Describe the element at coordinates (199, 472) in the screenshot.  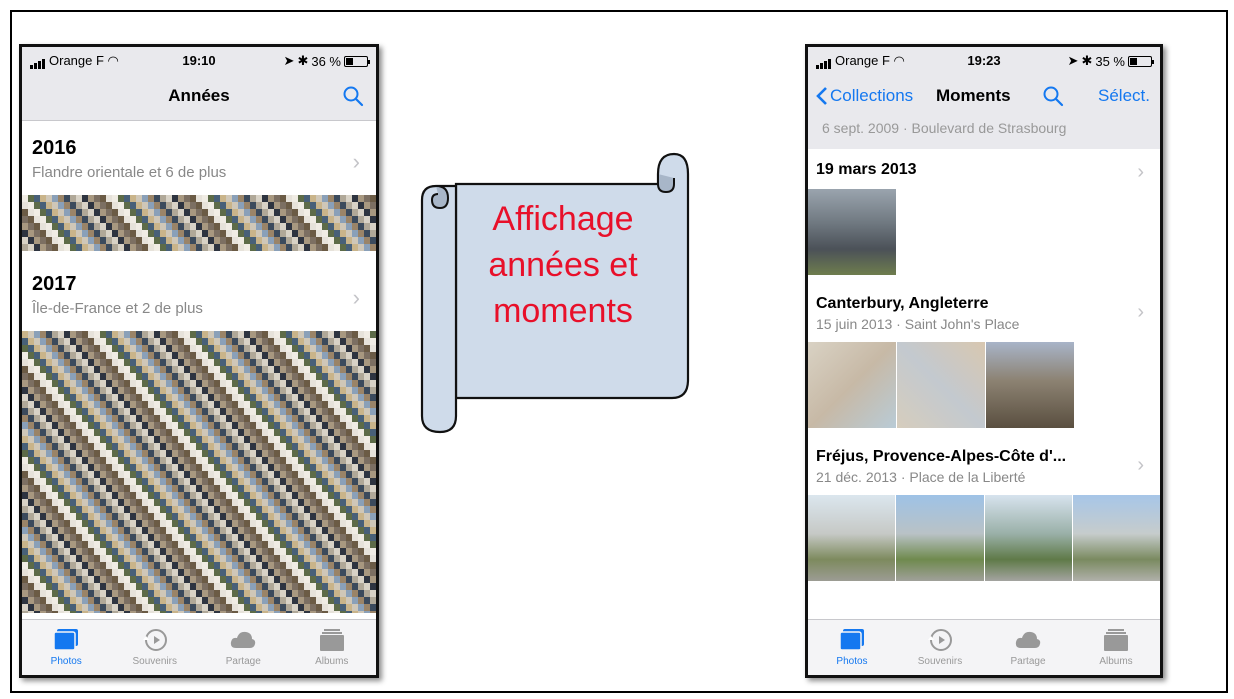
I see `photo-mosaic-2017` at that location.